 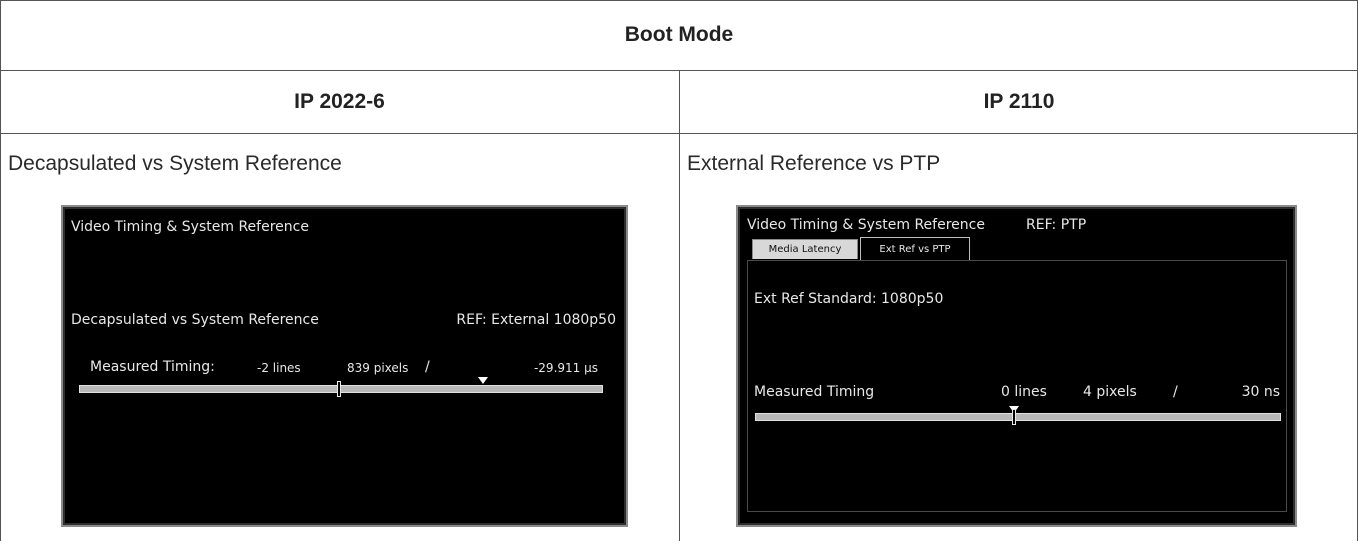 What do you see at coordinates (1018, 417) in the screenshot?
I see `right-timing-bar` at bounding box center [1018, 417].